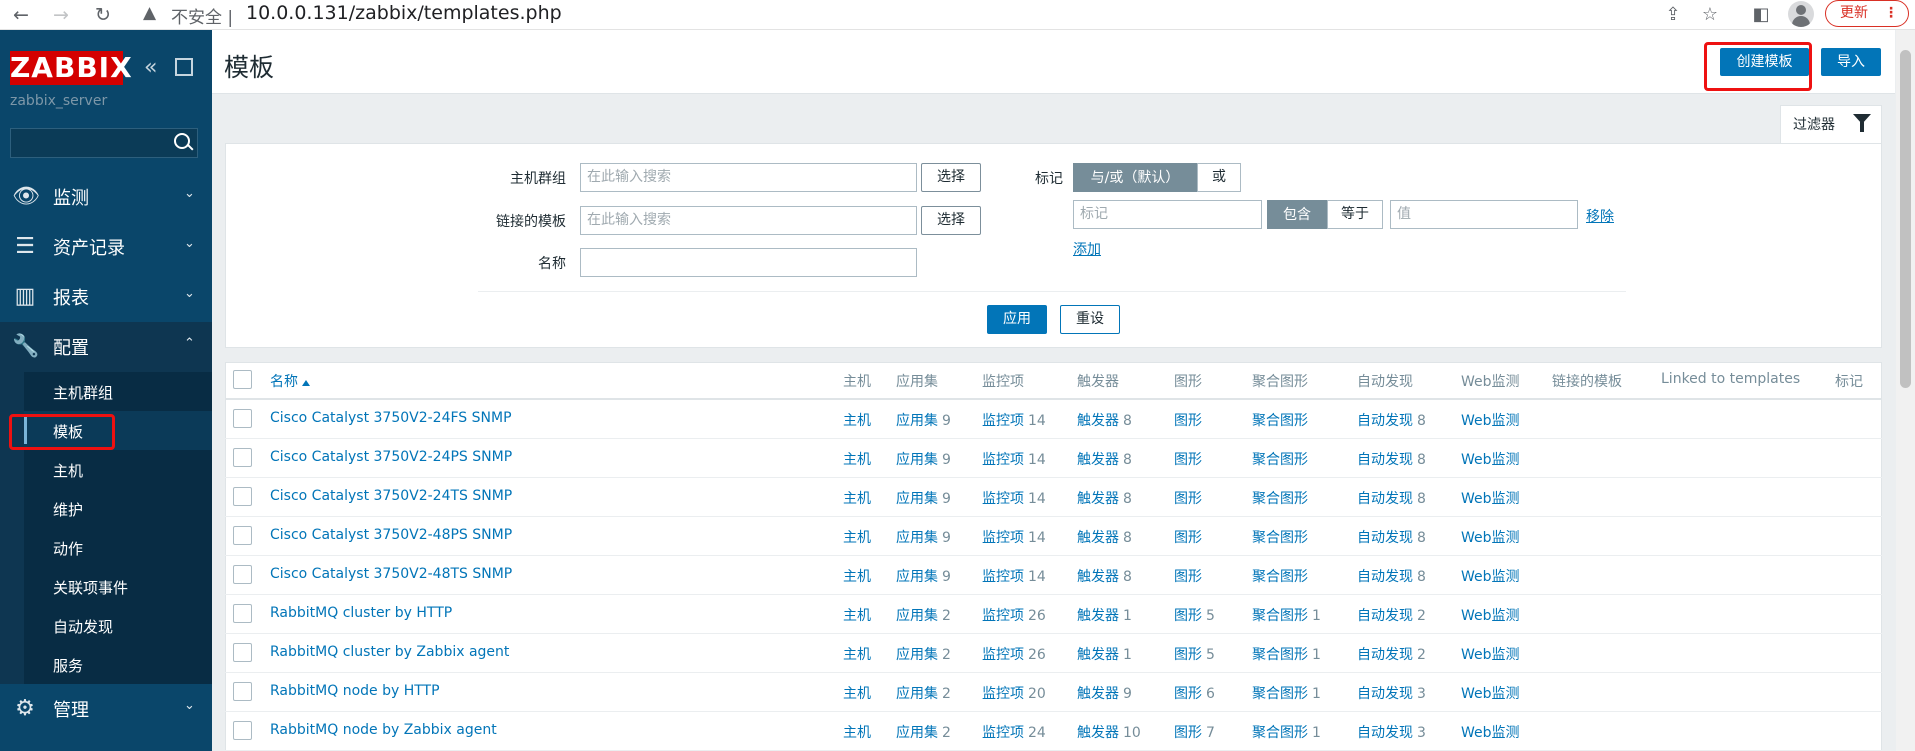  Describe the element at coordinates (383, 730) in the screenshot. I see `template-name-link: RabbitMQ node by Zabbix agent` at that location.